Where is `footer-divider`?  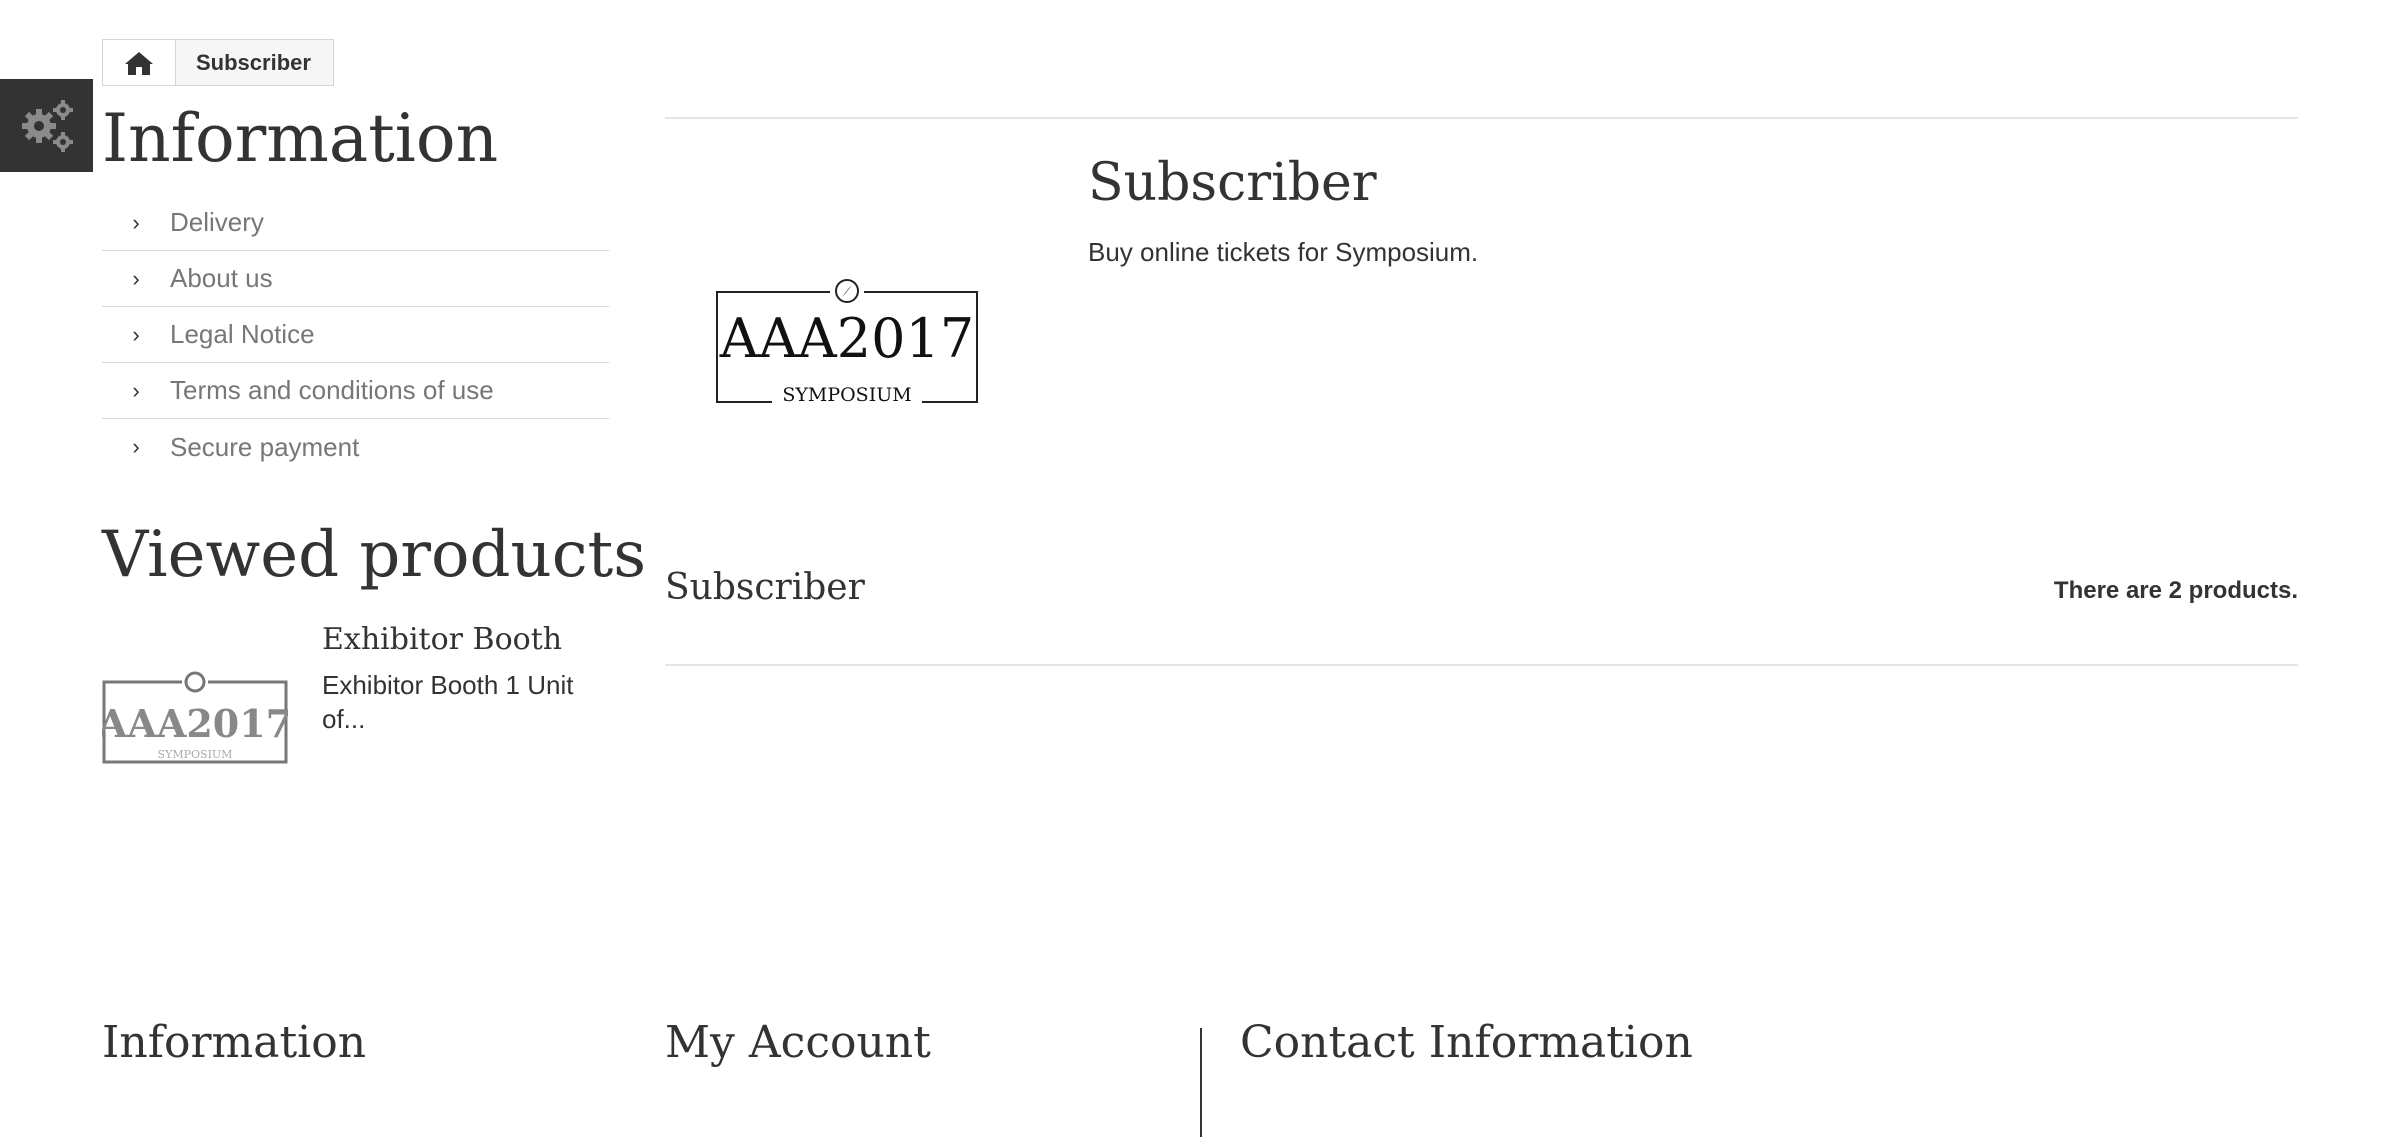 footer-divider is located at coordinates (1201, 1082).